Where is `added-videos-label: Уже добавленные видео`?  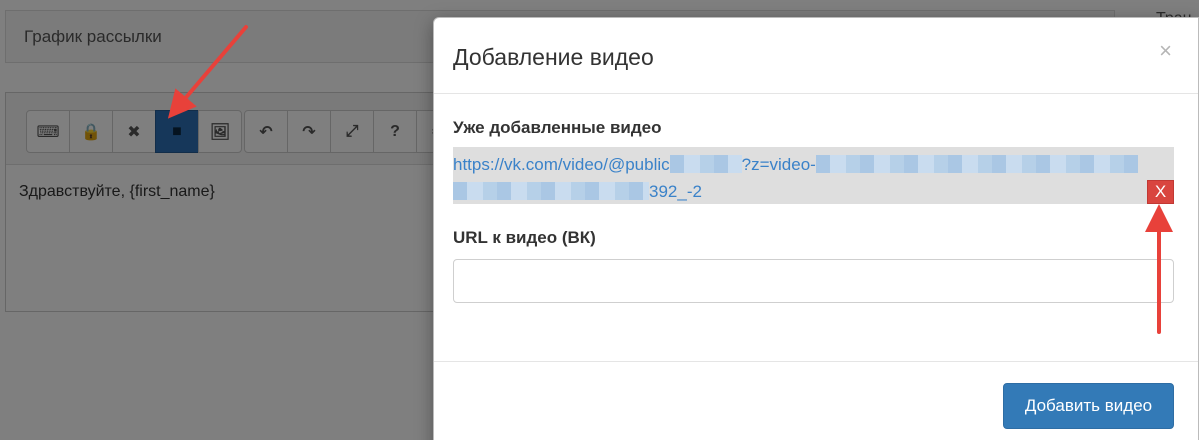
added-videos-label: Уже добавленные видео is located at coordinates (557, 127).